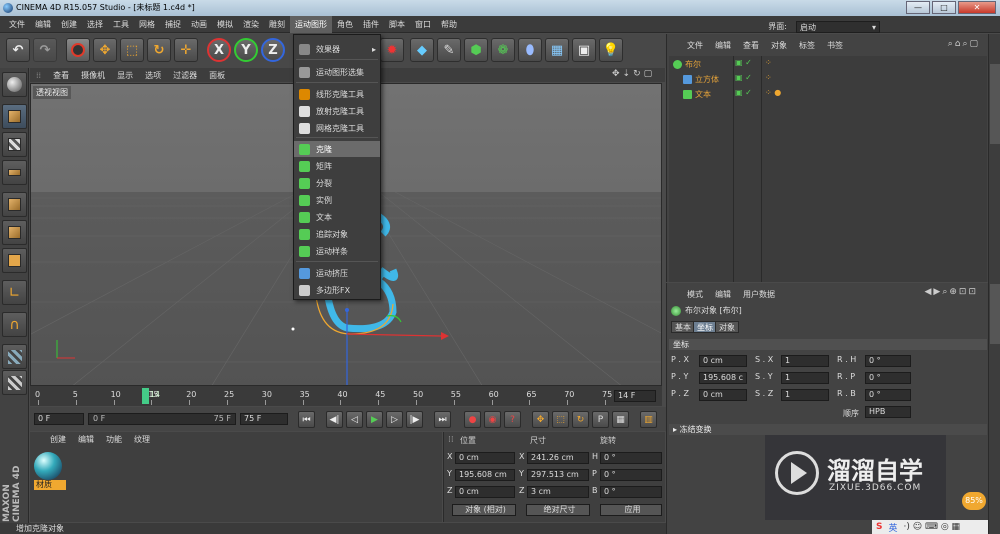 This screenshot has height=534, width=1000. I want to click on minimize-button: —, so click(918, 7).